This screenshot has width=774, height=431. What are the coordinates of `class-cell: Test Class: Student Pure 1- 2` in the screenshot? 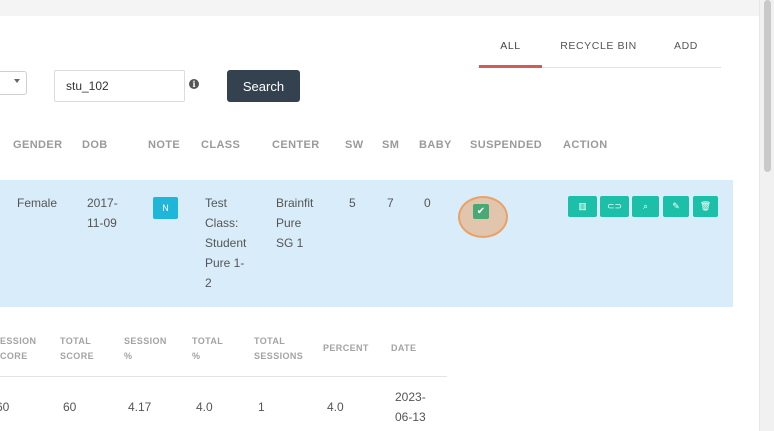 It's located at (225, 243).